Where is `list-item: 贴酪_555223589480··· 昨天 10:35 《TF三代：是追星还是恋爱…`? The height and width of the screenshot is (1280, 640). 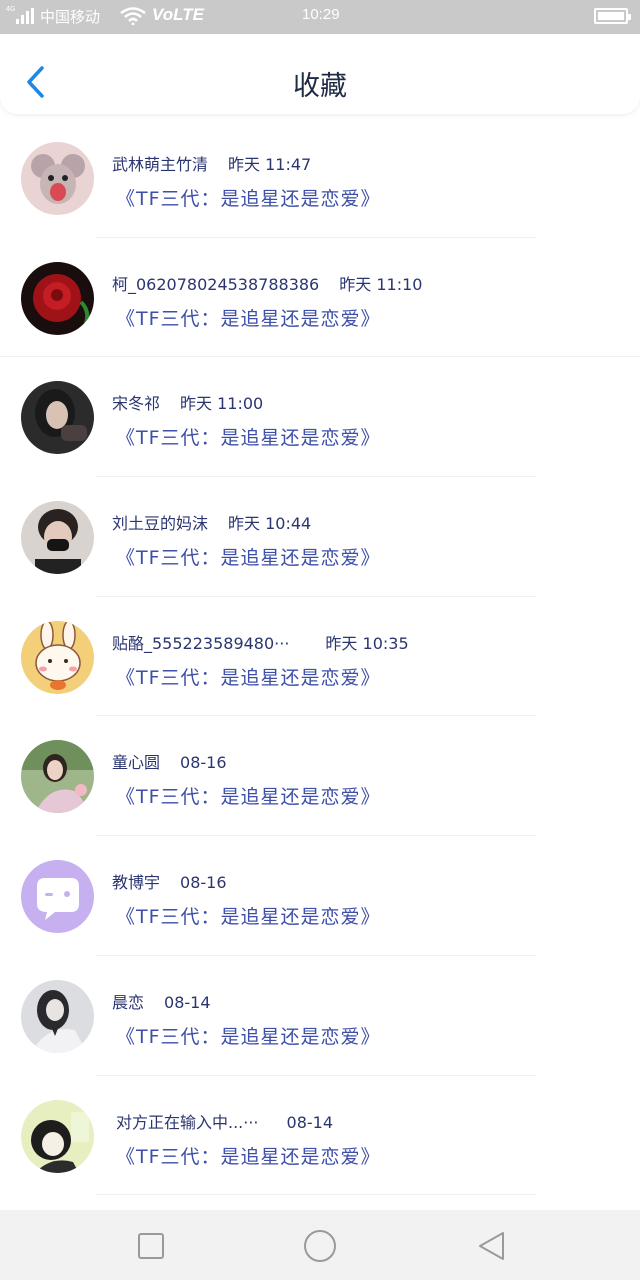
list-item: 贴酪_555223589480··· 昨天 10:35 《TF三代：是追星还是恋爱… is located at coordinates (320, 657).